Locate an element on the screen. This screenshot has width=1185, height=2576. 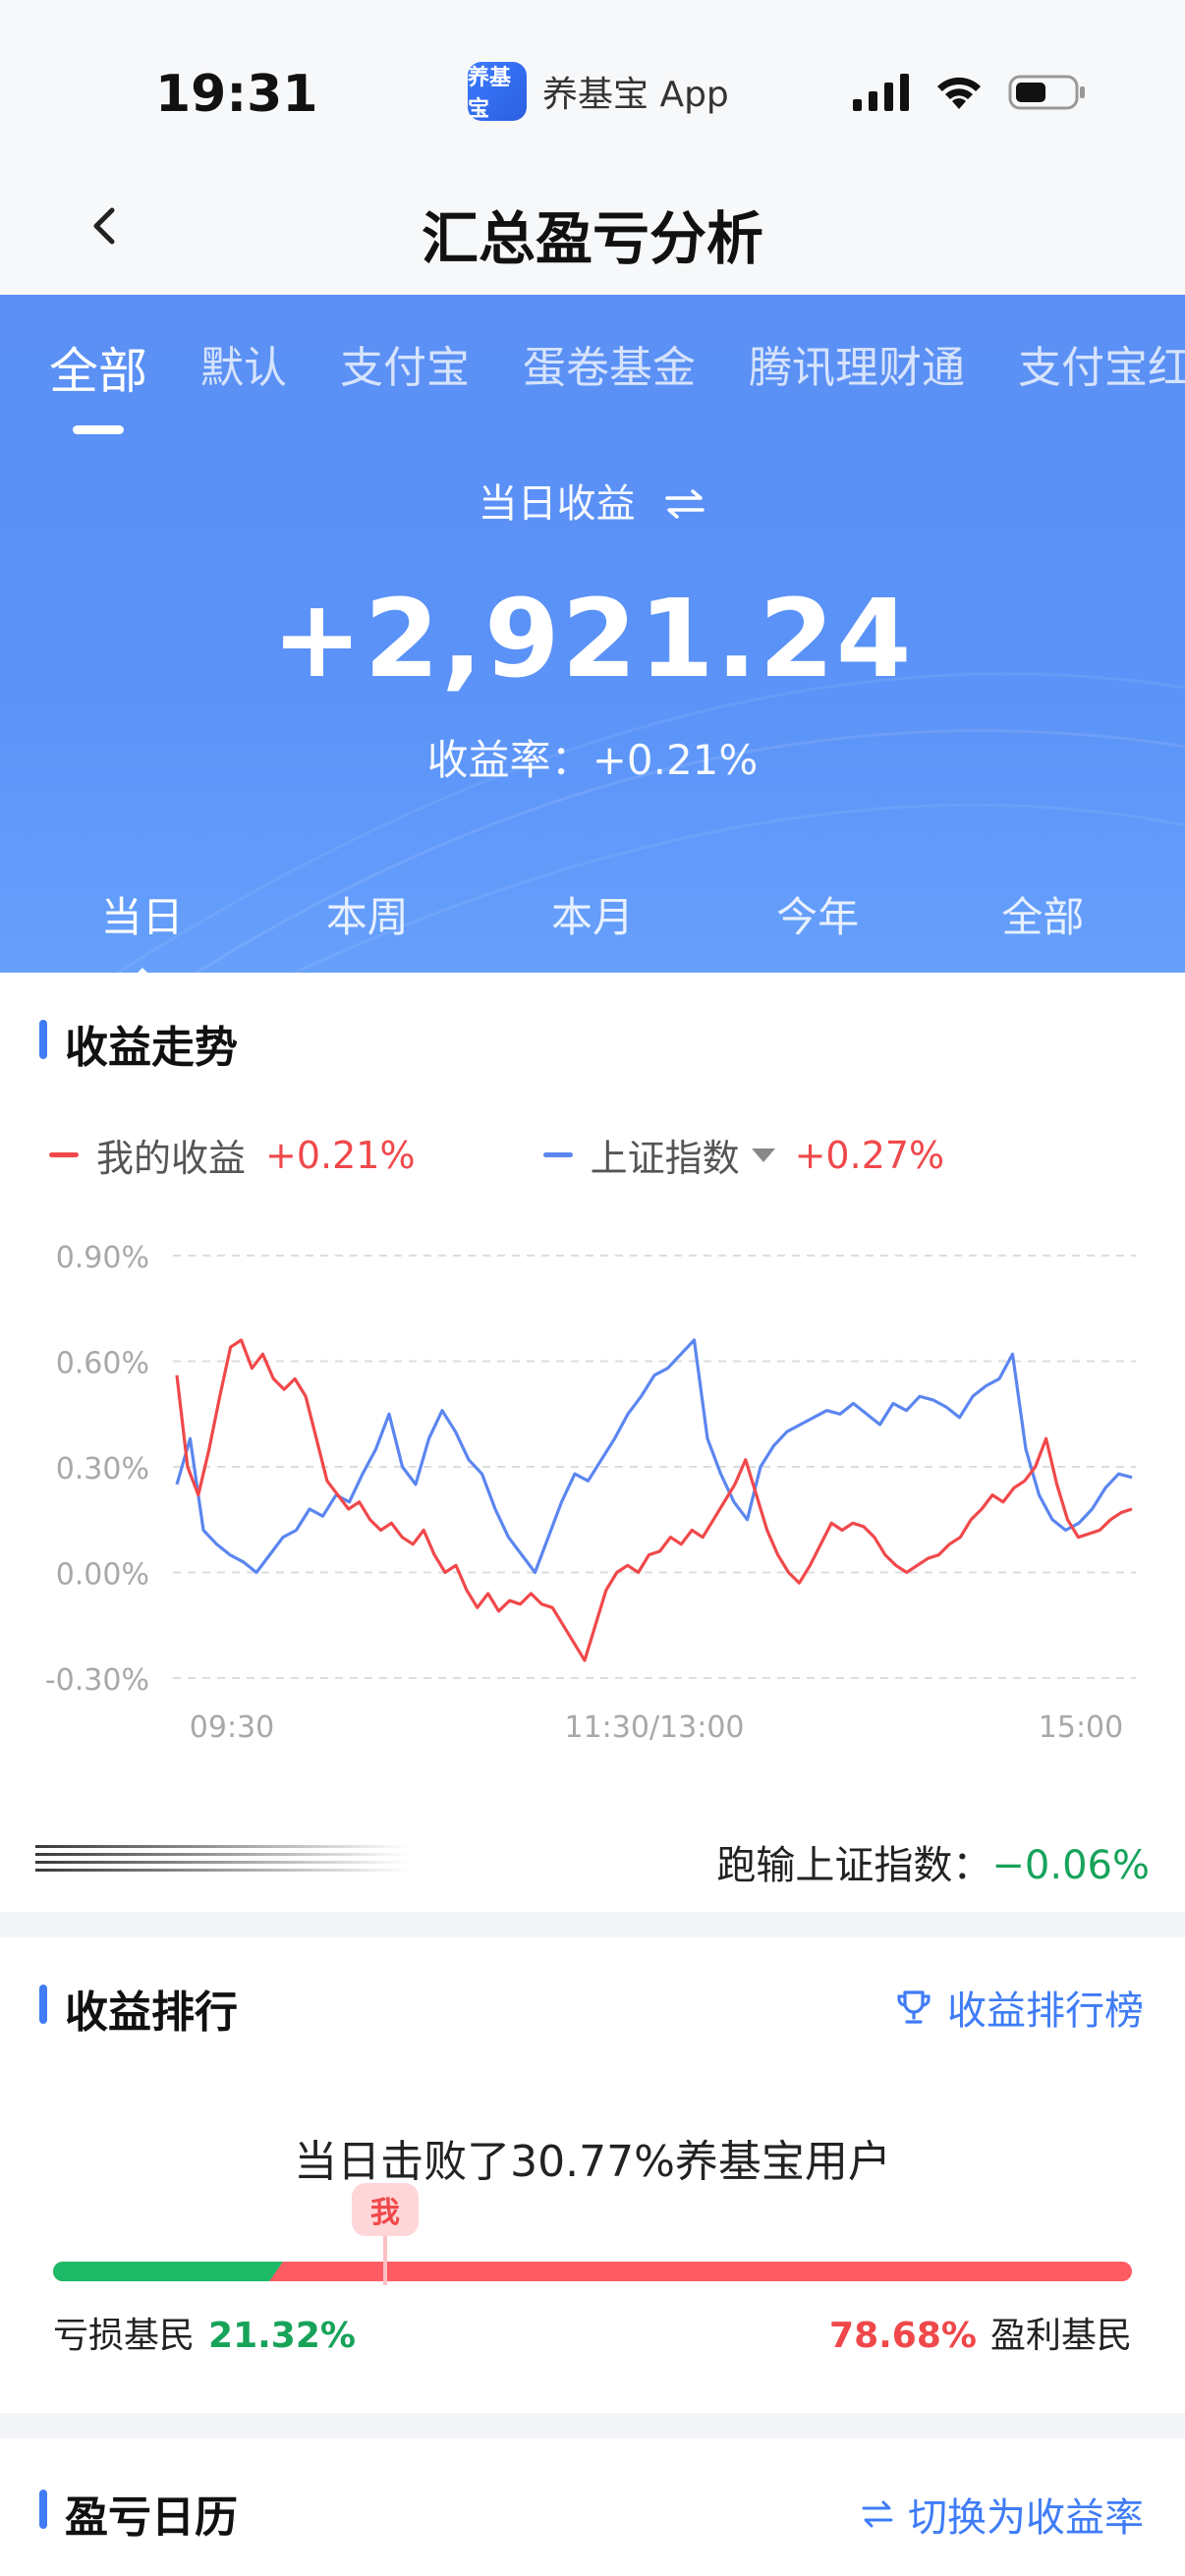
underperform-value: −0.06% is located at coordinates (1071, 1865).